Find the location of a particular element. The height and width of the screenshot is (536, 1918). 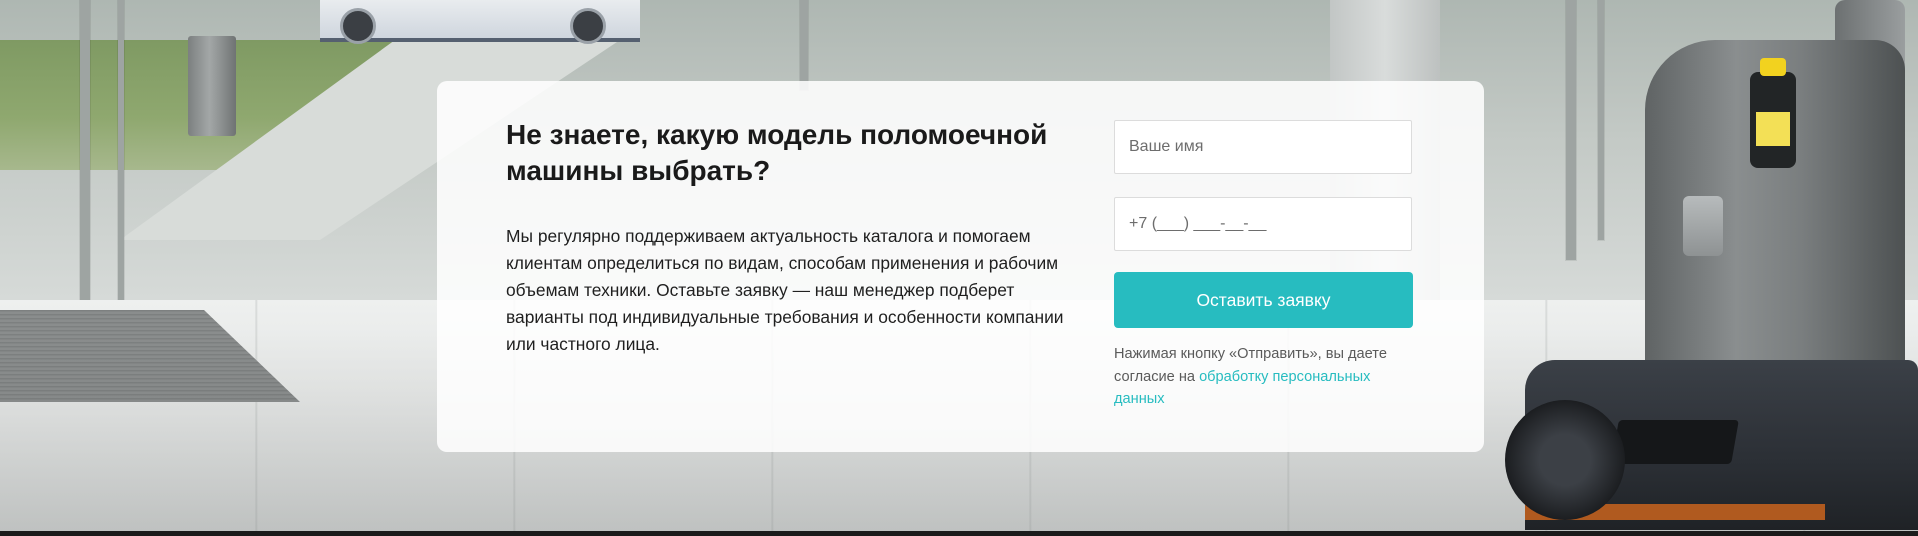

machine-detergent-bottle is located at coordinates (1773, 113).